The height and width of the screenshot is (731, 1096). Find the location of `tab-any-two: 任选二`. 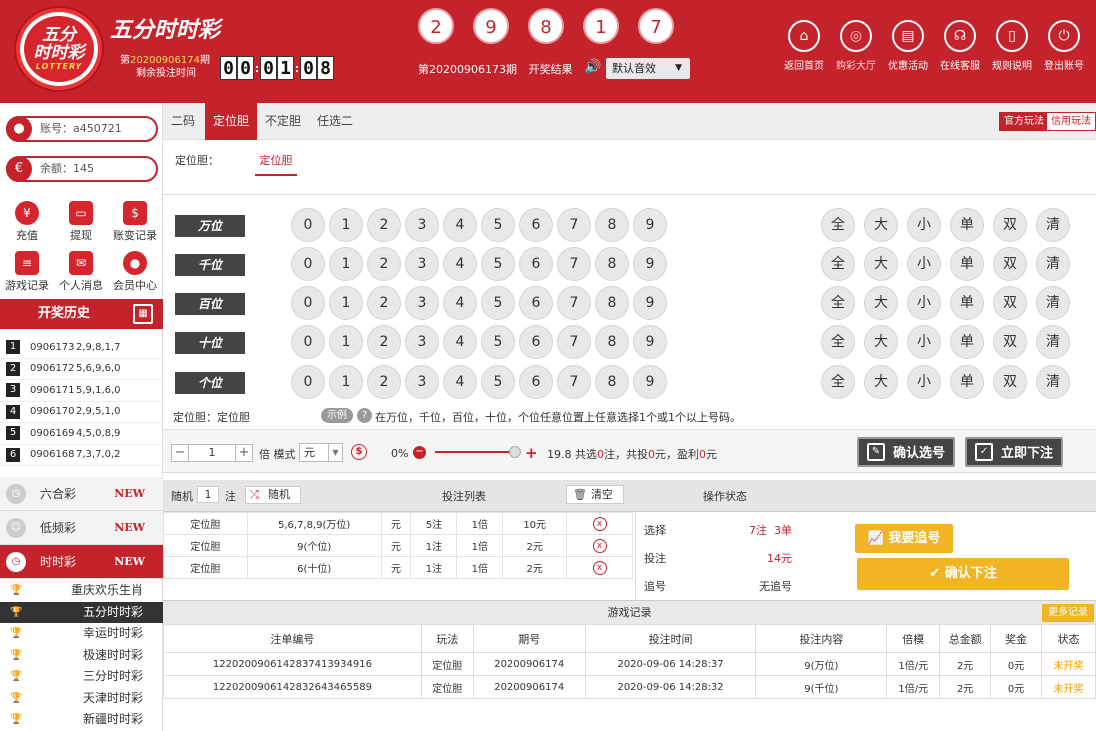

tab-any-two: 任选二 is located at coordinates (335, 121).